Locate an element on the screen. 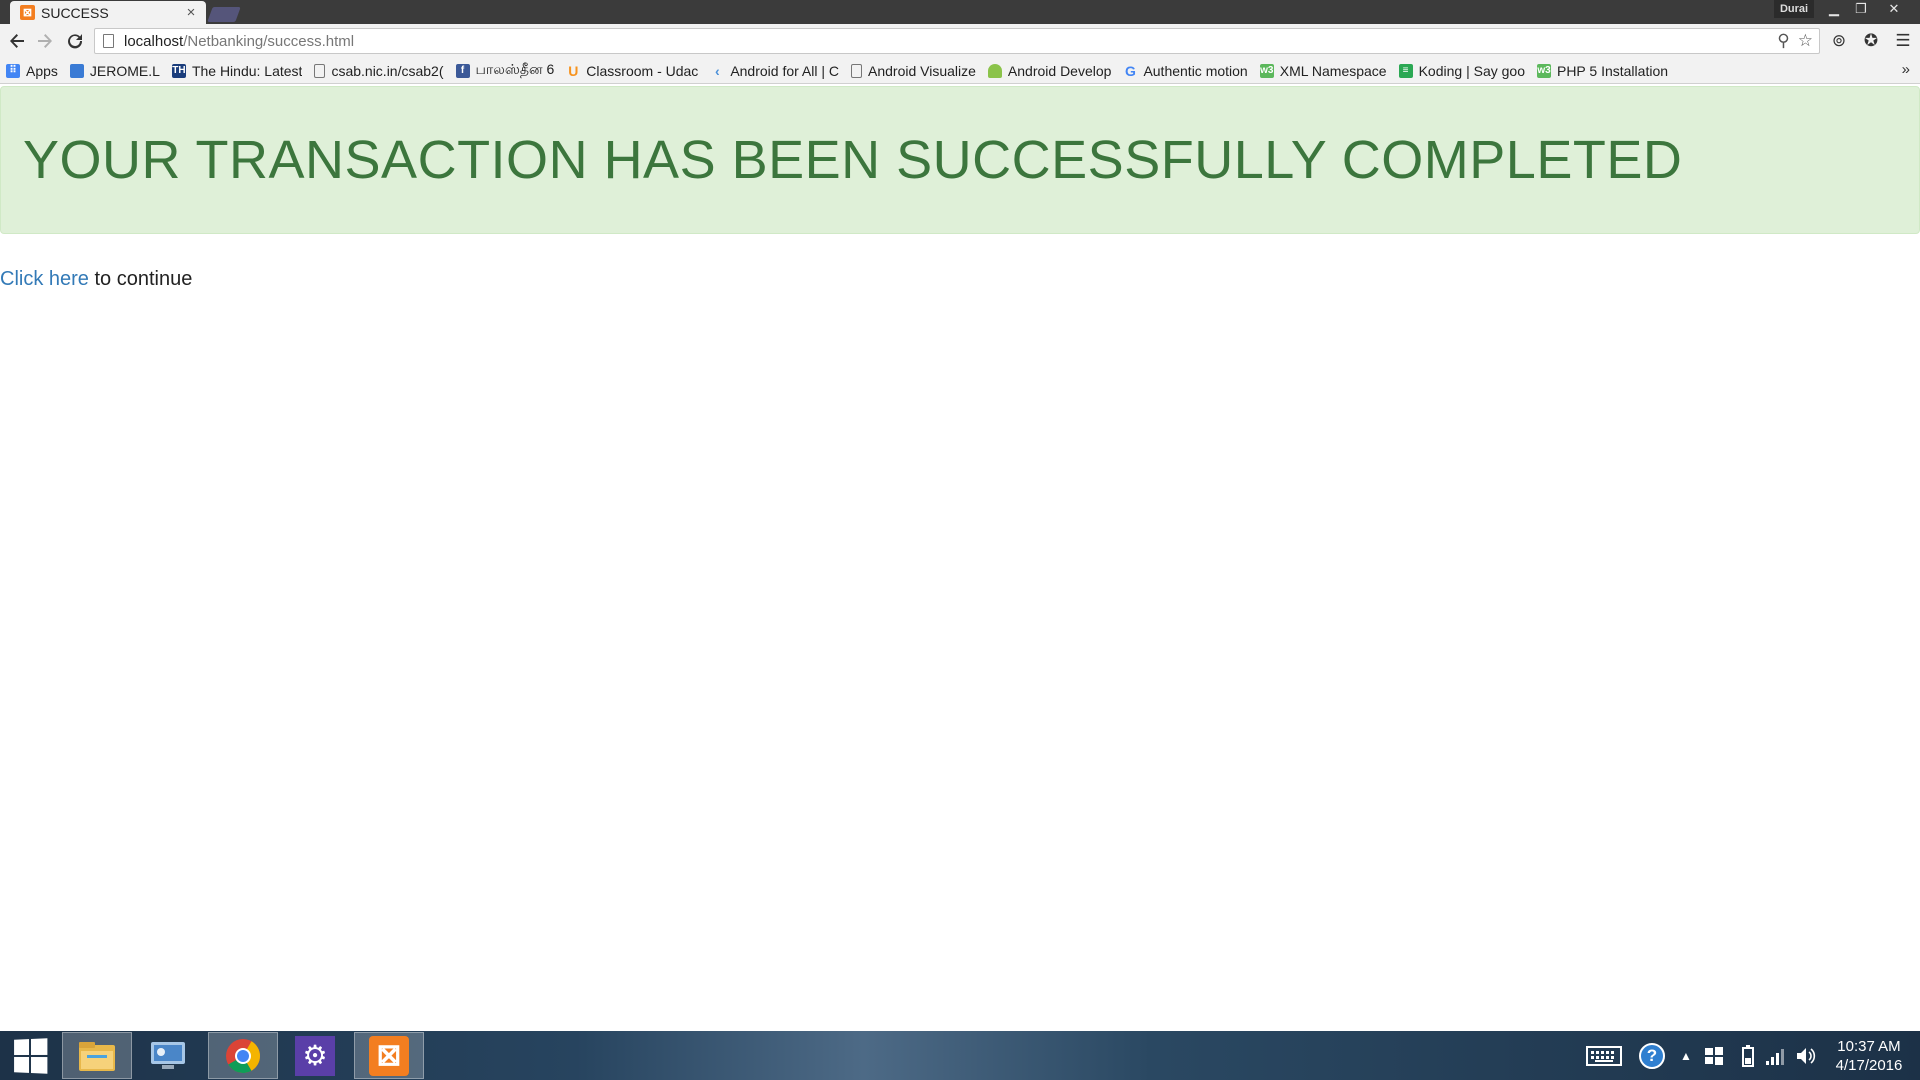 This screenshot has width=1920, height=1080. file-explorer-button is located at coordinates (97, 1055).